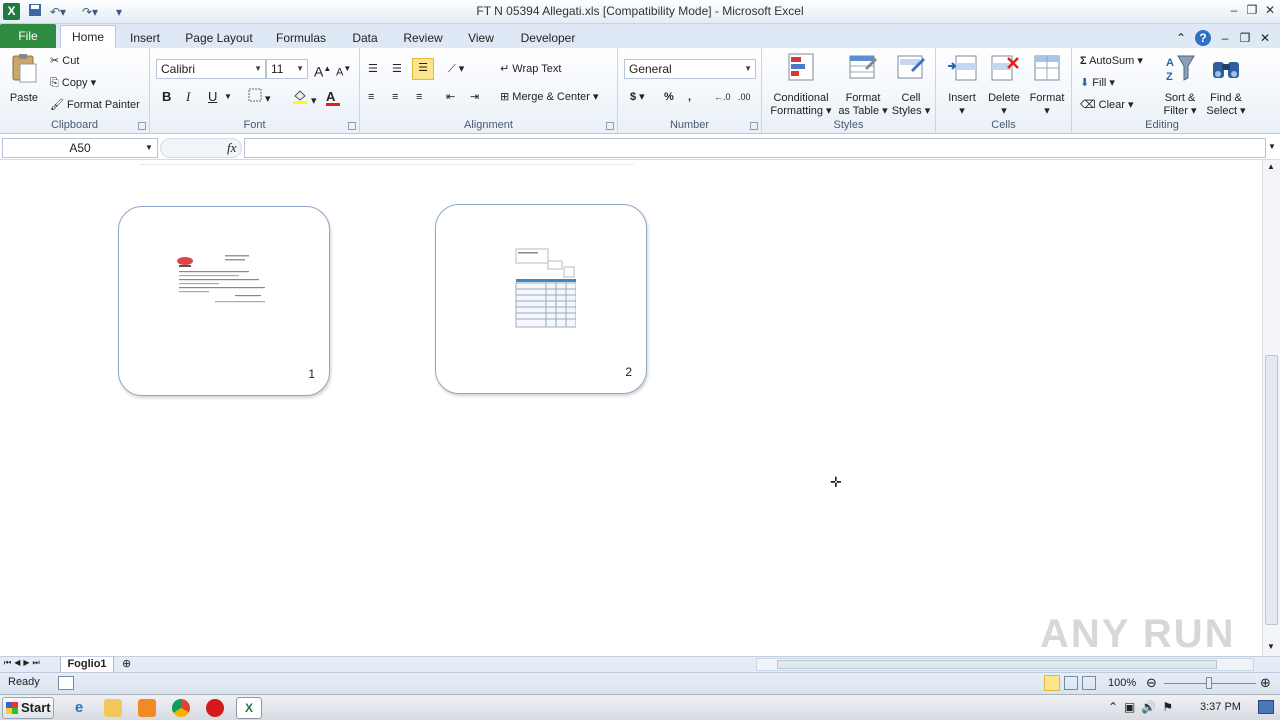  What do you see at coordinates (1271, 166) in the screenshot?
I see `scroll-up-icon: ▲` at bounding box center [1271, 166].